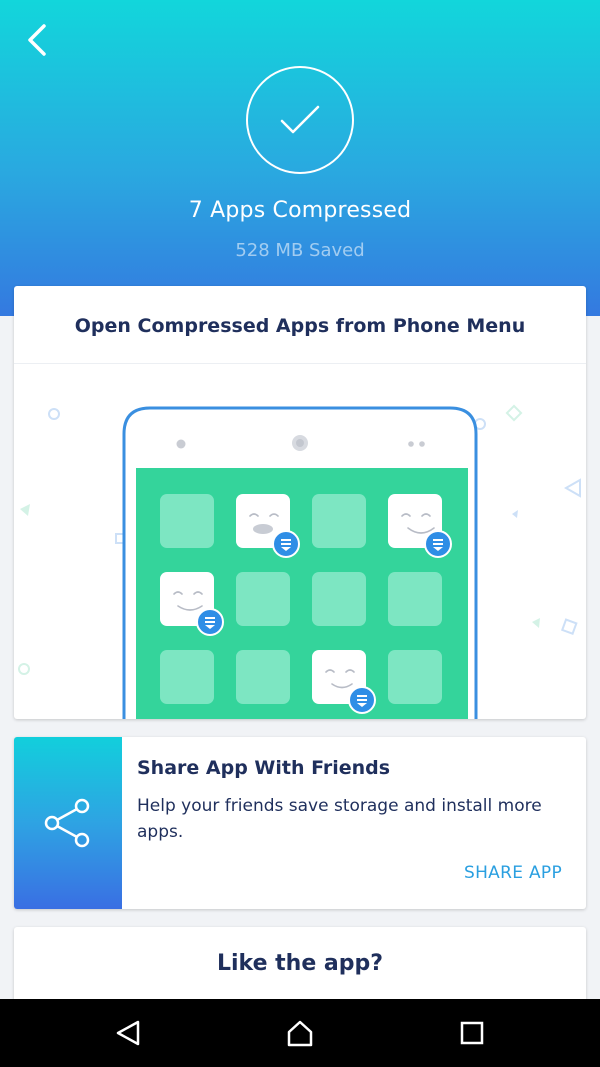  I want to click on open-apps-title: Open Compressed Apps from Phone Menu, so click(300, 325).